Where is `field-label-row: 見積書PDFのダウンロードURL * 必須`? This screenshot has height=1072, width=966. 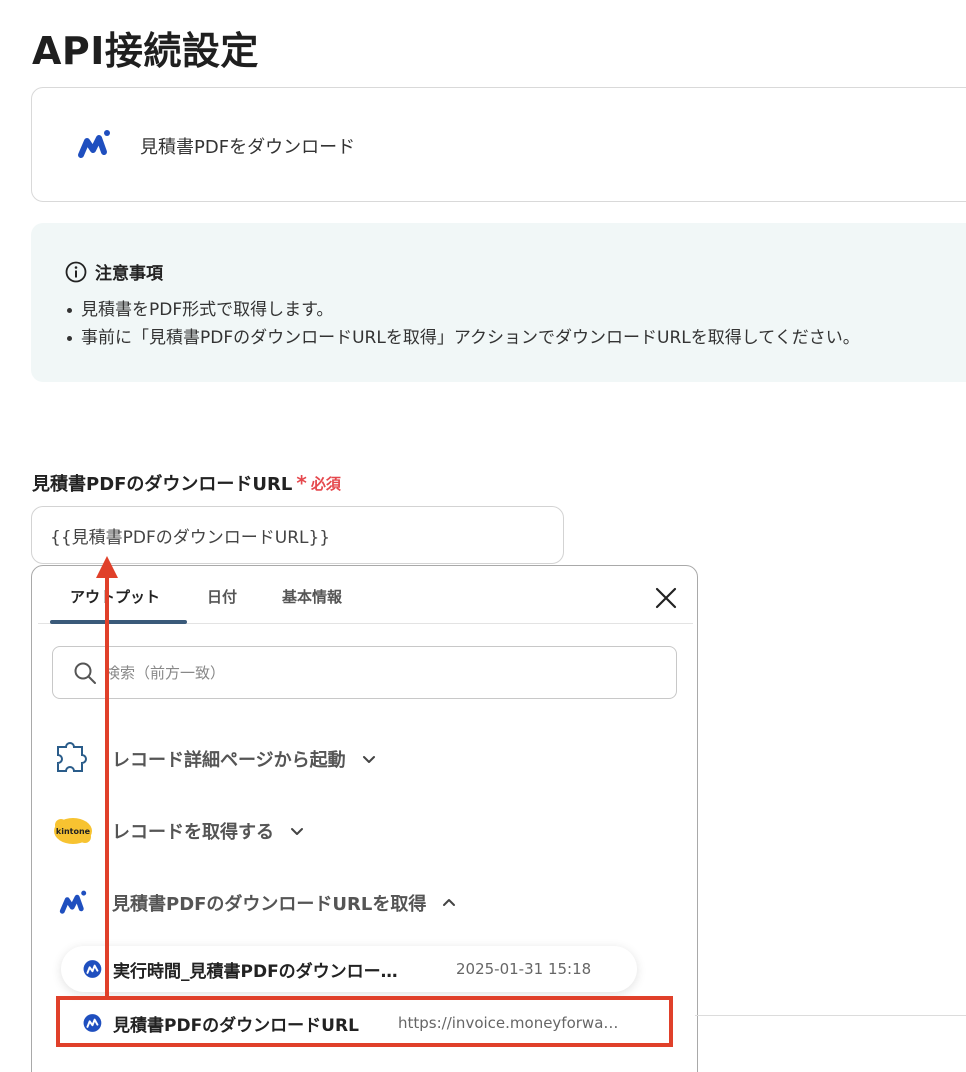
field-label-row: 見積書PDFのダウンロードURL * 必須 is located at coordinates (186, 483).